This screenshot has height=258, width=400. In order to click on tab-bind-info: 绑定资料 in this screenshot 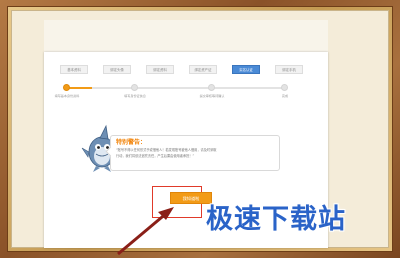, I will do `click(160, 69)`.